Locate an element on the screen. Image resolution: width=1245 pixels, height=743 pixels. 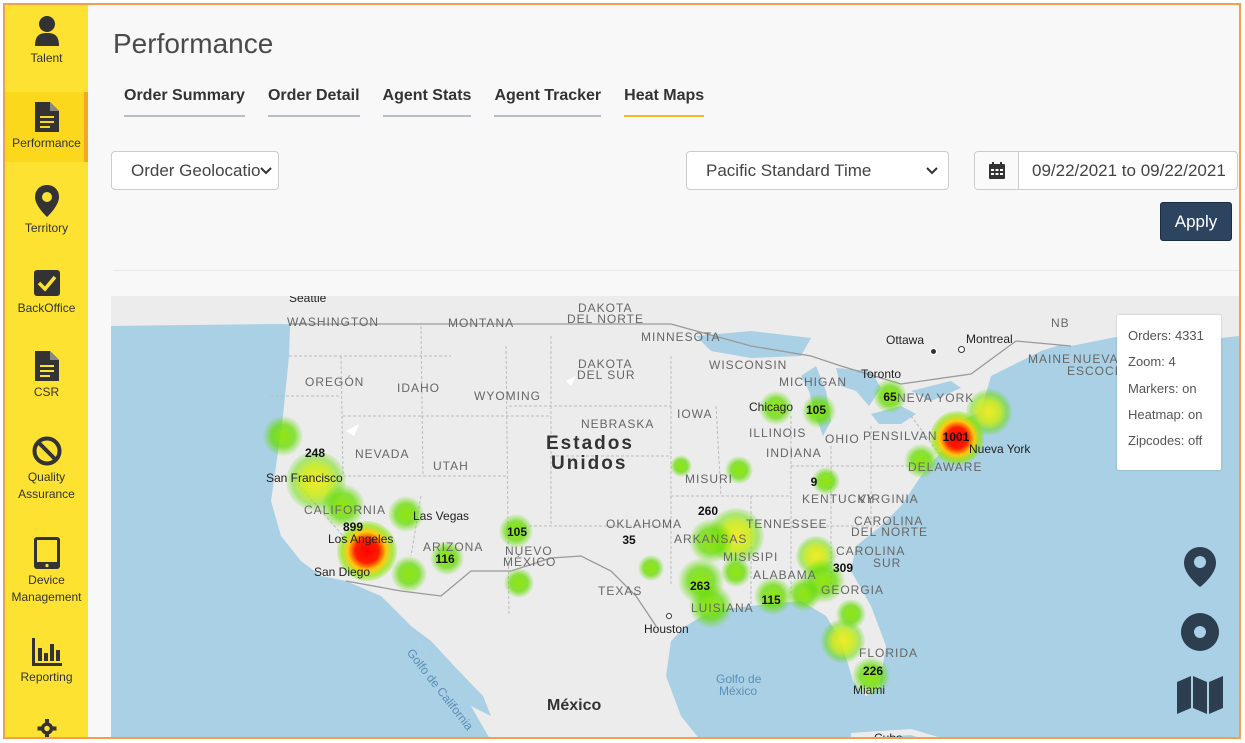
report-type-select: Order Geolocation is located at coordinates (195, 170).